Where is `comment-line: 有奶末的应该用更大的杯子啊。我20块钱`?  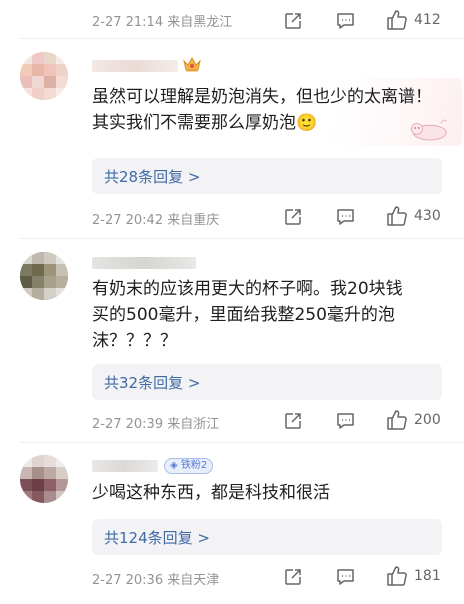
comment-line: 有奶末的应该用更大的杯子啊。我20块钱 is located at coordinates (247, 289).